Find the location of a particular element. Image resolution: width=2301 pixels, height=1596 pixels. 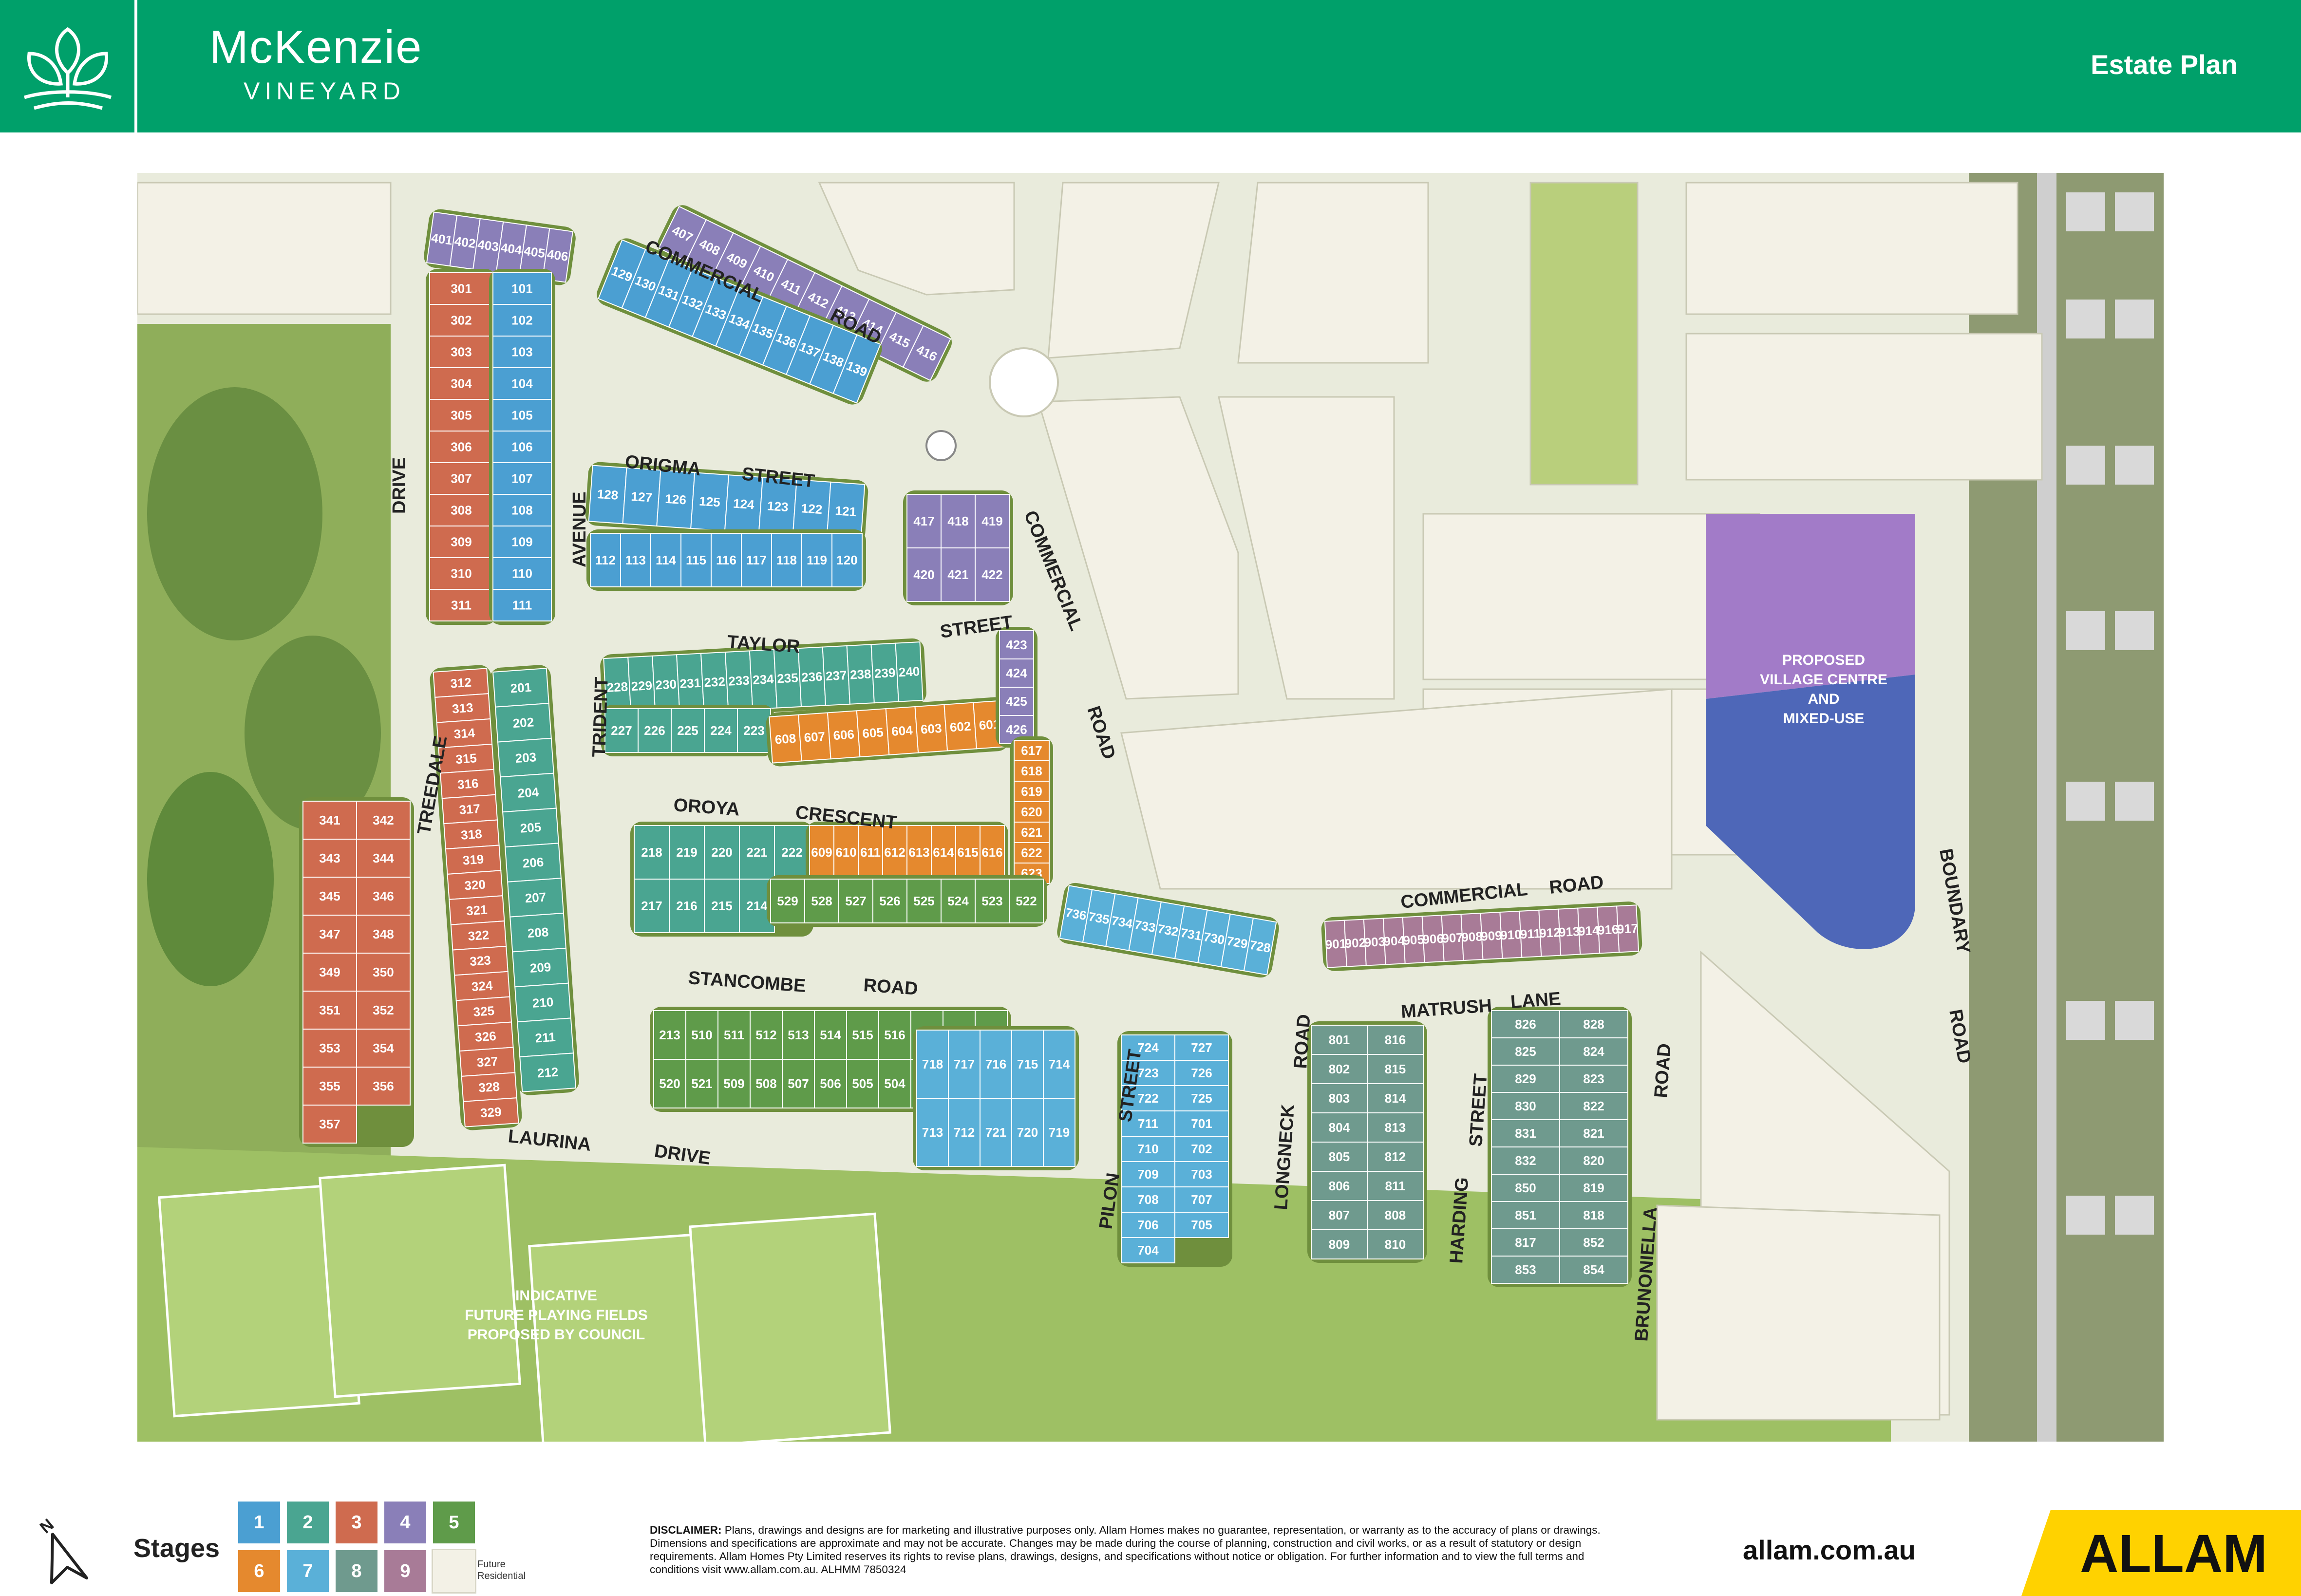

header-divider is located at coordinates (135, 66).